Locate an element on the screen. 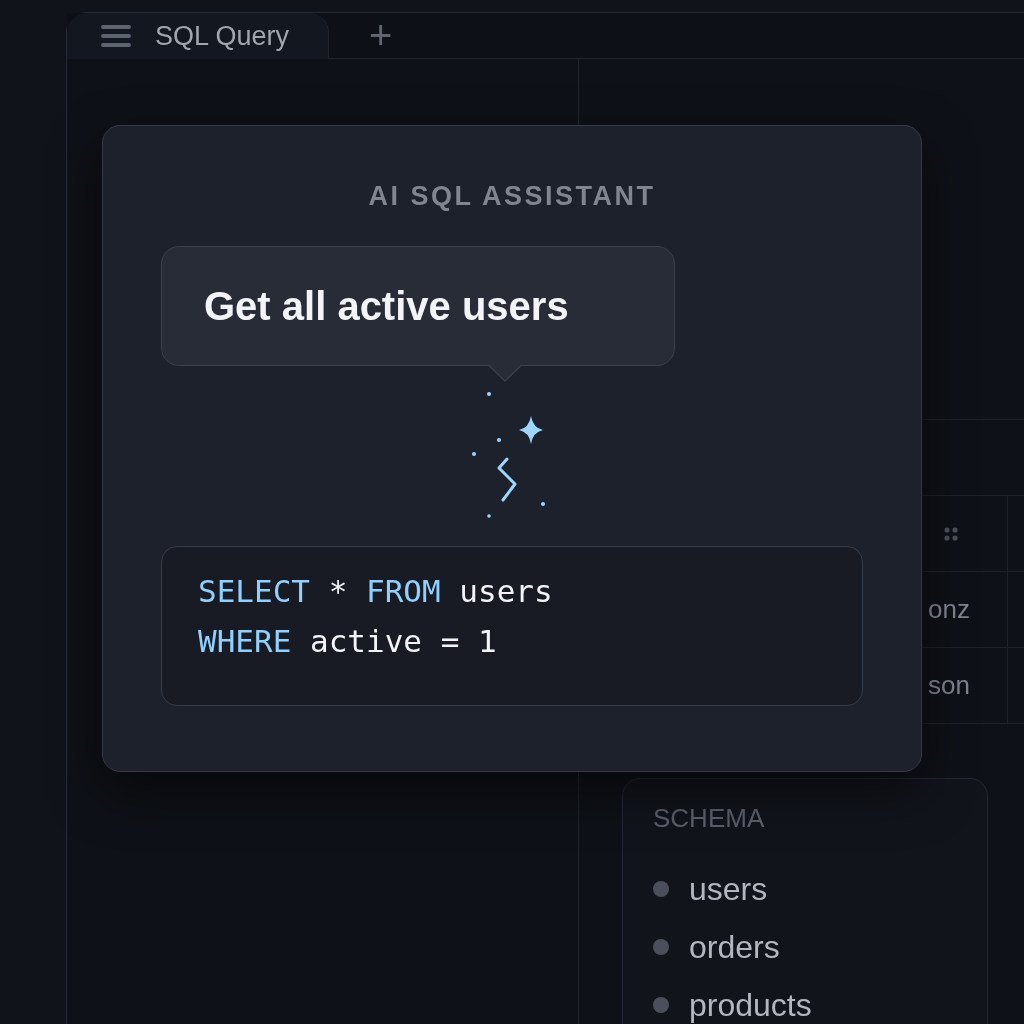 Image resolution: width=1024 pixels, height=1024 pixels. query-tab: SQL Query is located at coordinates (198, 36).